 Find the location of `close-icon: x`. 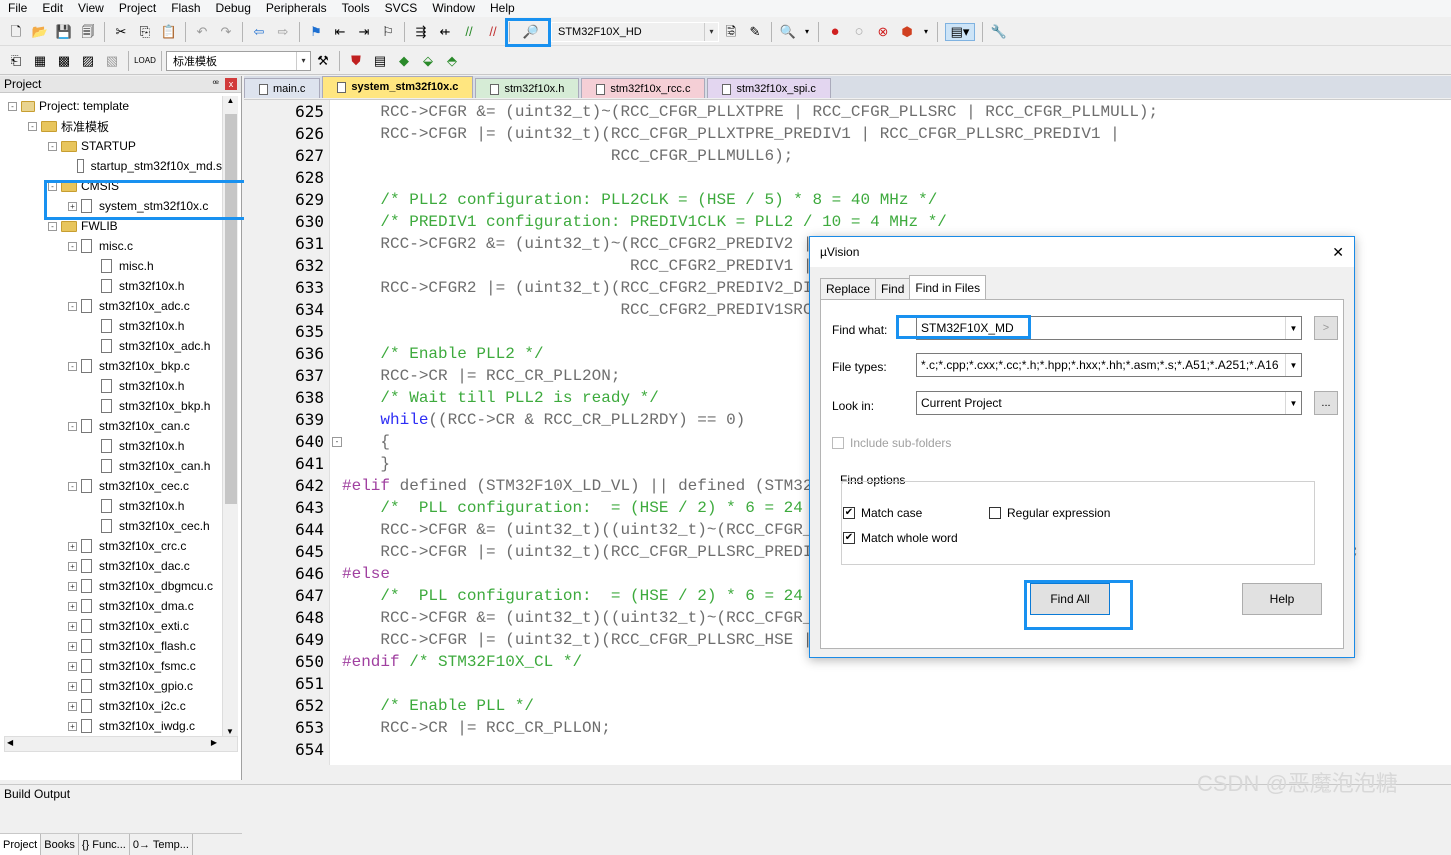

close-icon: x is located at coordinates (231, 84).